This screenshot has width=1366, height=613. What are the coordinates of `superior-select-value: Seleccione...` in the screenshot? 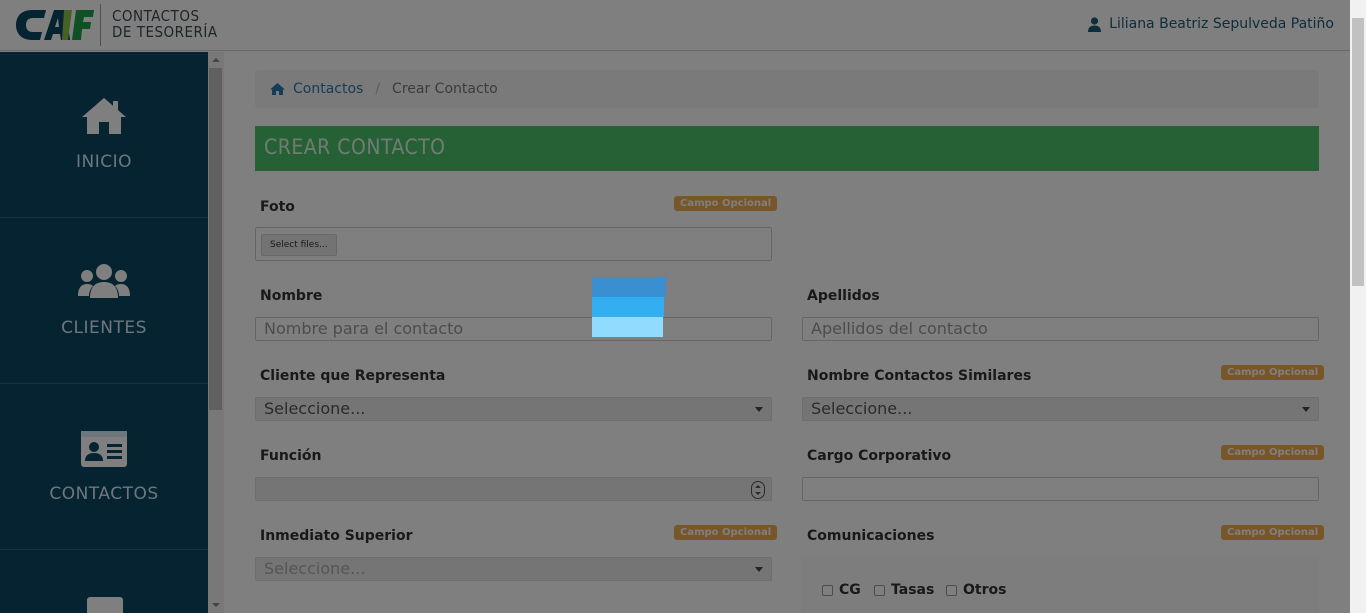 It's located at (315, 568).